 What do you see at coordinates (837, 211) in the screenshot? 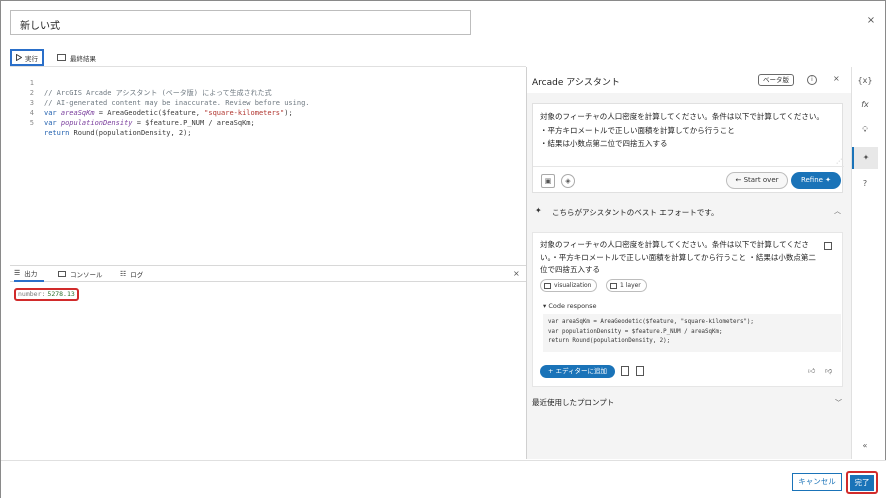
I see `chevron-up-icon: ︿` at bounding box center [837, 211].